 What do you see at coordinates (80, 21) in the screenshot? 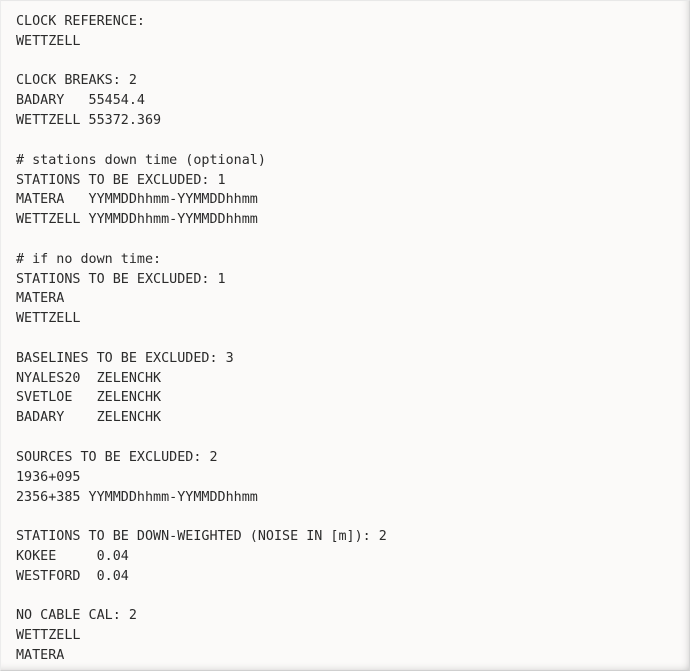
I see `config-line: CLOCK REFERENCE:` at bounding box center [80, 21].